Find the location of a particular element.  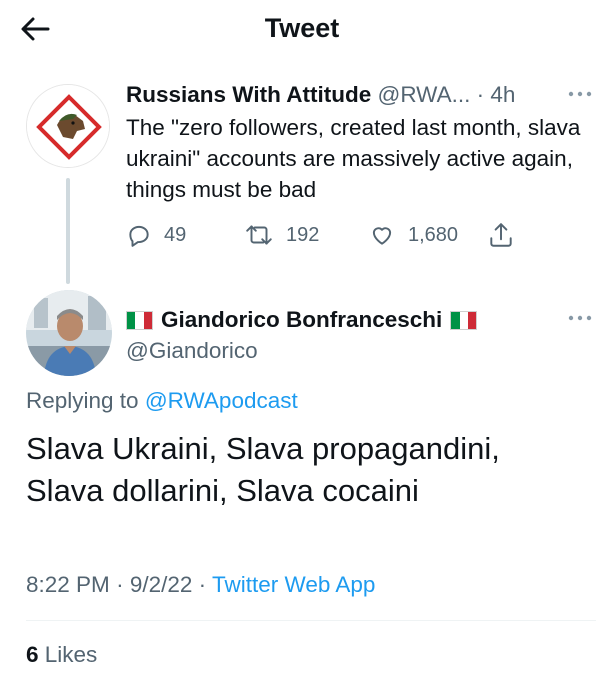

main-tweet-text-line2: Slava dollarini, Slava cocaini is located at coordinates (222, 490).